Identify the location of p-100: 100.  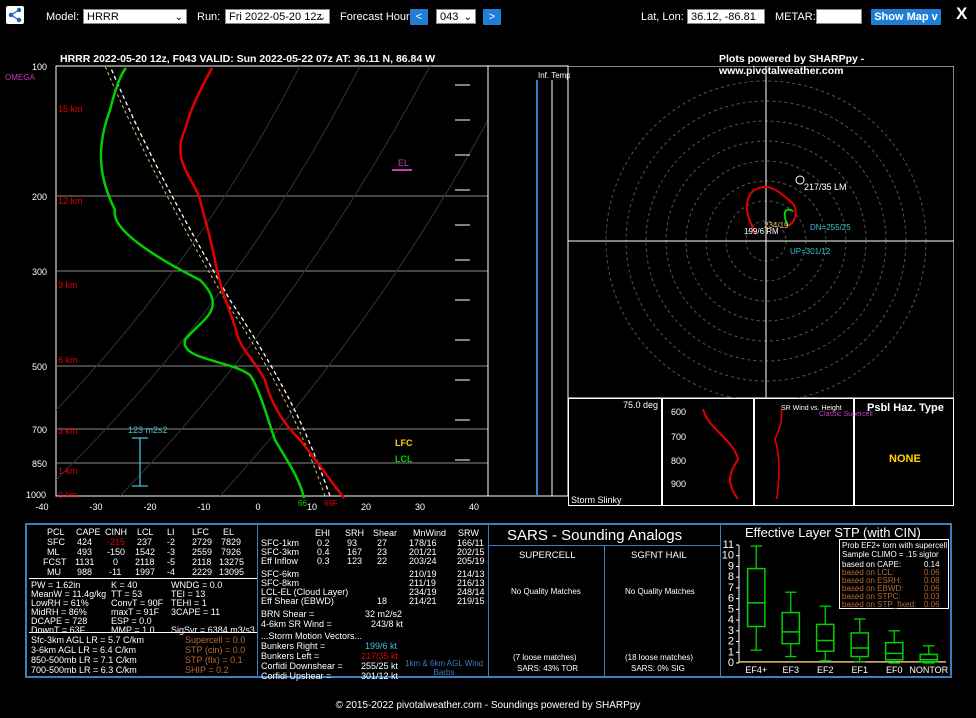
(39, 67).